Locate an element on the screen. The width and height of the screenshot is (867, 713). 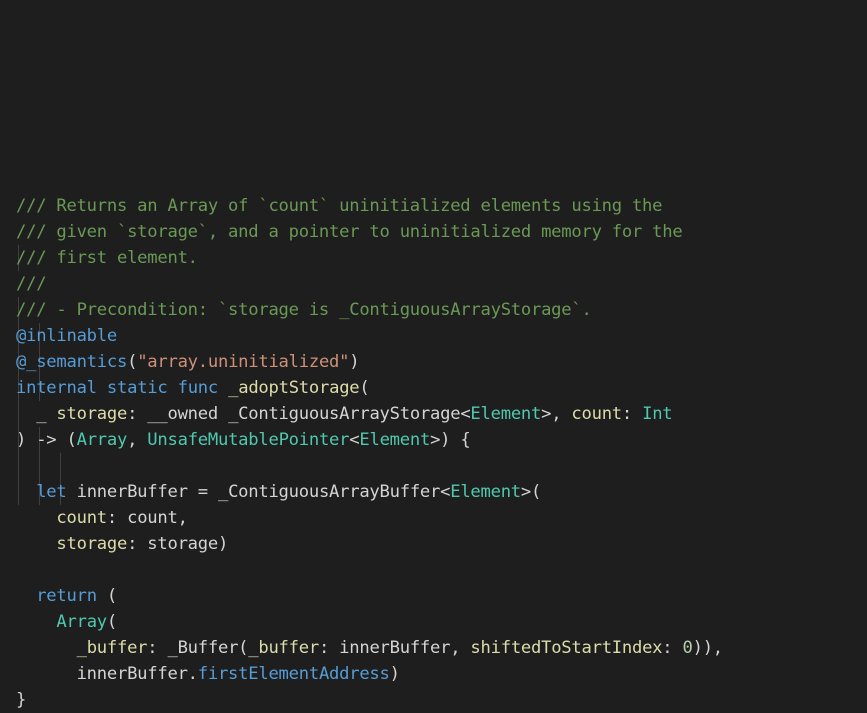
code-token-type: Int is located at coordinates (657, 414).